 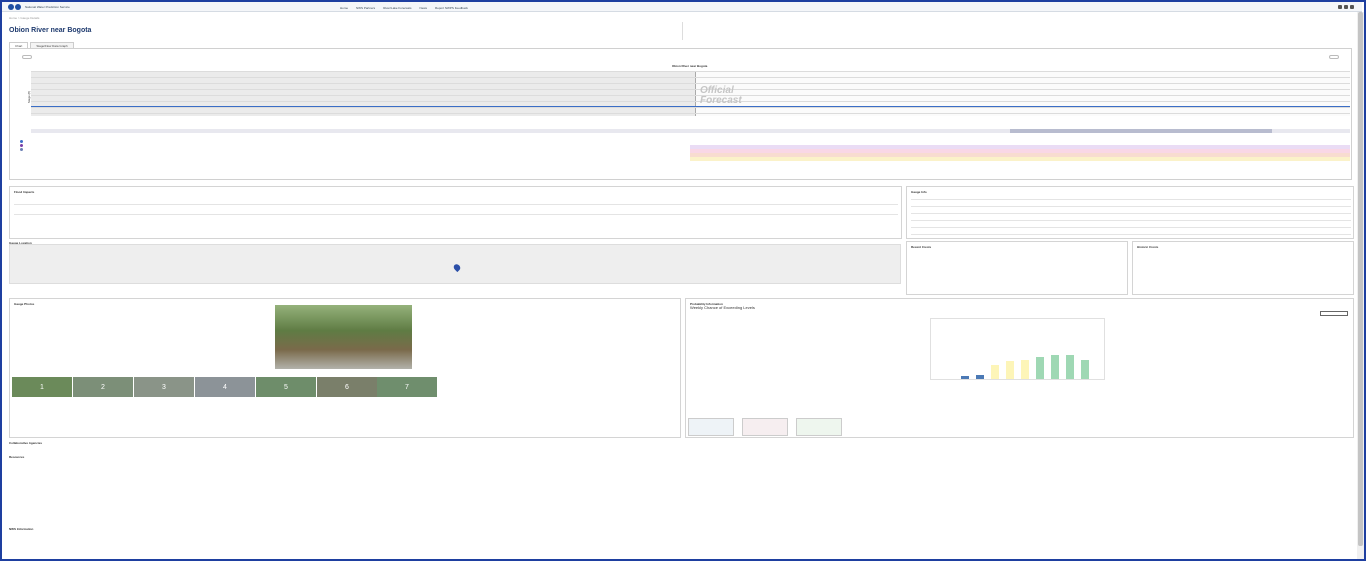 I want to click on range-navigator-selection, so click(x=1141, y=131).